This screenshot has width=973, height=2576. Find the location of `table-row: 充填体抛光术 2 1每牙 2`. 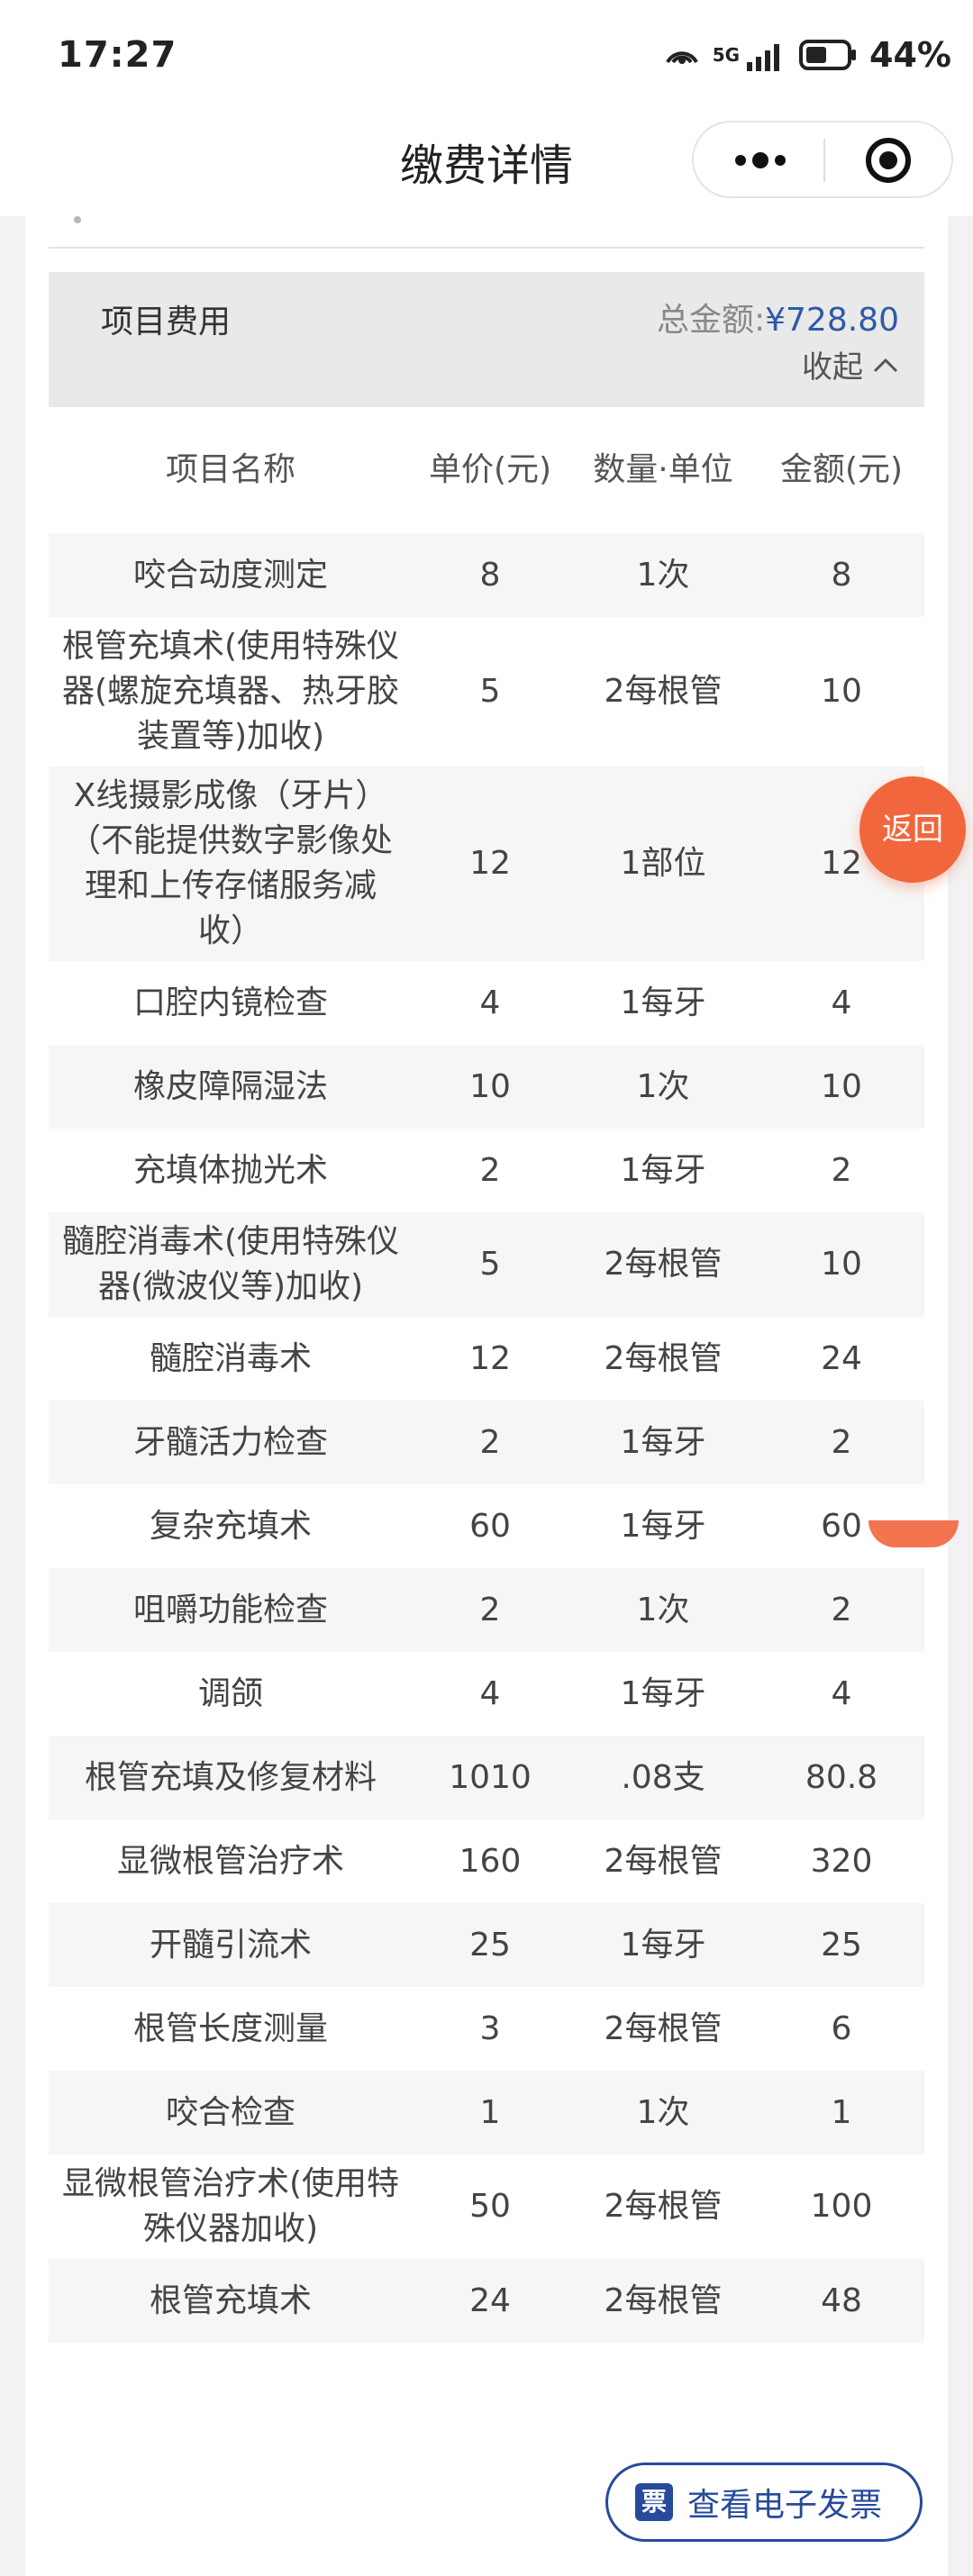

table-row: 充填体抛光术 2 1每牙 2 is located at coordinates (486, 1171).